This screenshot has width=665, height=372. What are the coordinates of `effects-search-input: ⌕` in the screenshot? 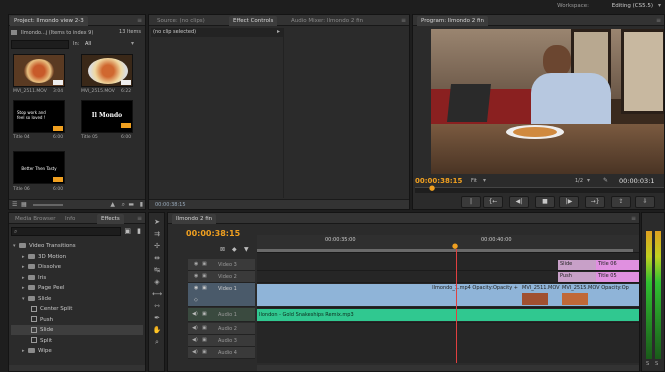 It's located at (66, 231).